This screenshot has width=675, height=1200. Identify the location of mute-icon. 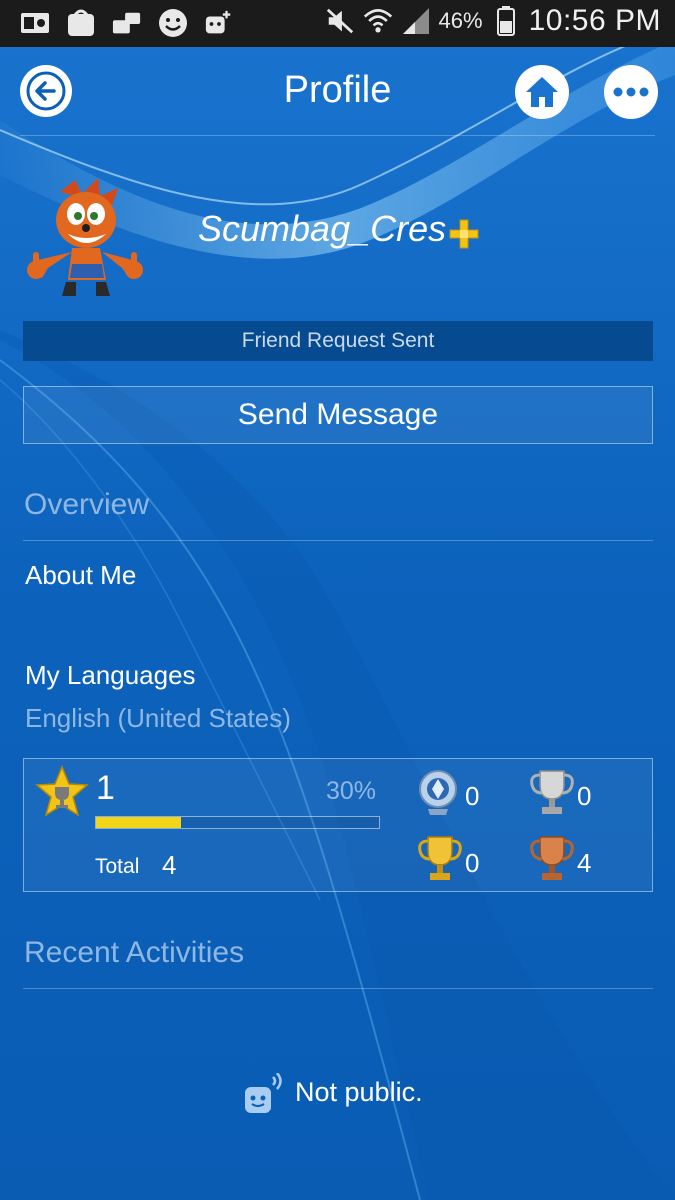
(340, 21).